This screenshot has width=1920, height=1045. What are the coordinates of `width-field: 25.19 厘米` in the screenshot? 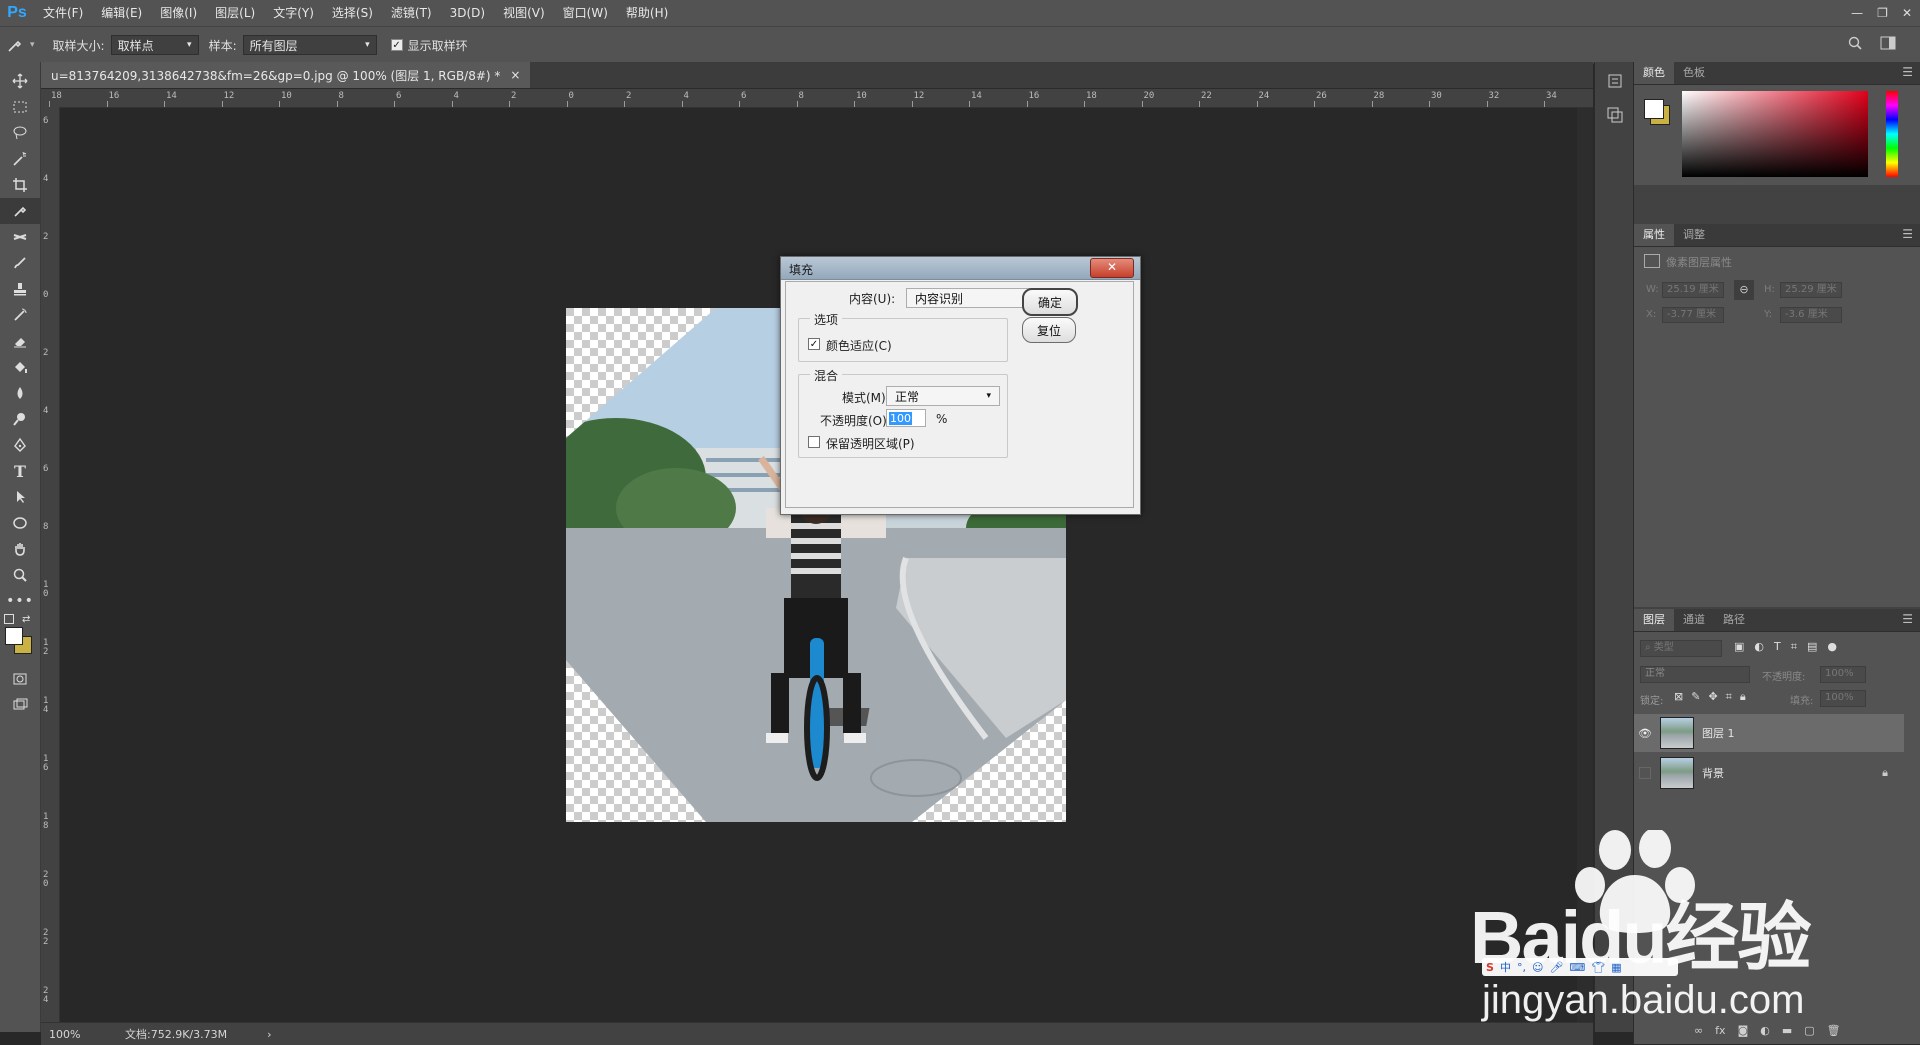 It's located at (1693, 290).